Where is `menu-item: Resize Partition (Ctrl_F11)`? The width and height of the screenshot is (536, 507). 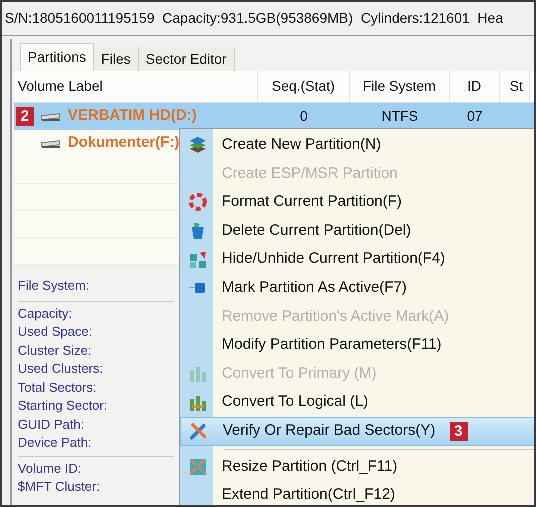 menu-item: Resize Partition (Ctrl_F11) is located at coordinates (357, 467).